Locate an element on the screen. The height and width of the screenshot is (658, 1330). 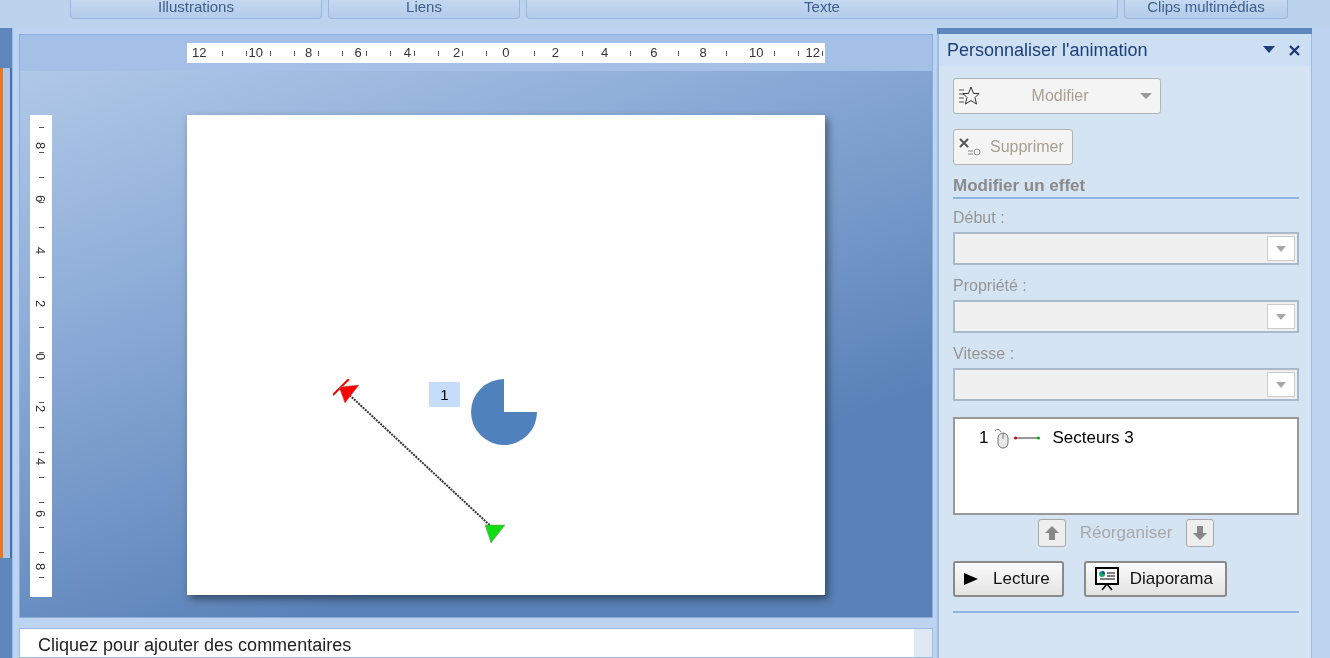
field-label: Vitesse : is located at coordinates (984, 354).